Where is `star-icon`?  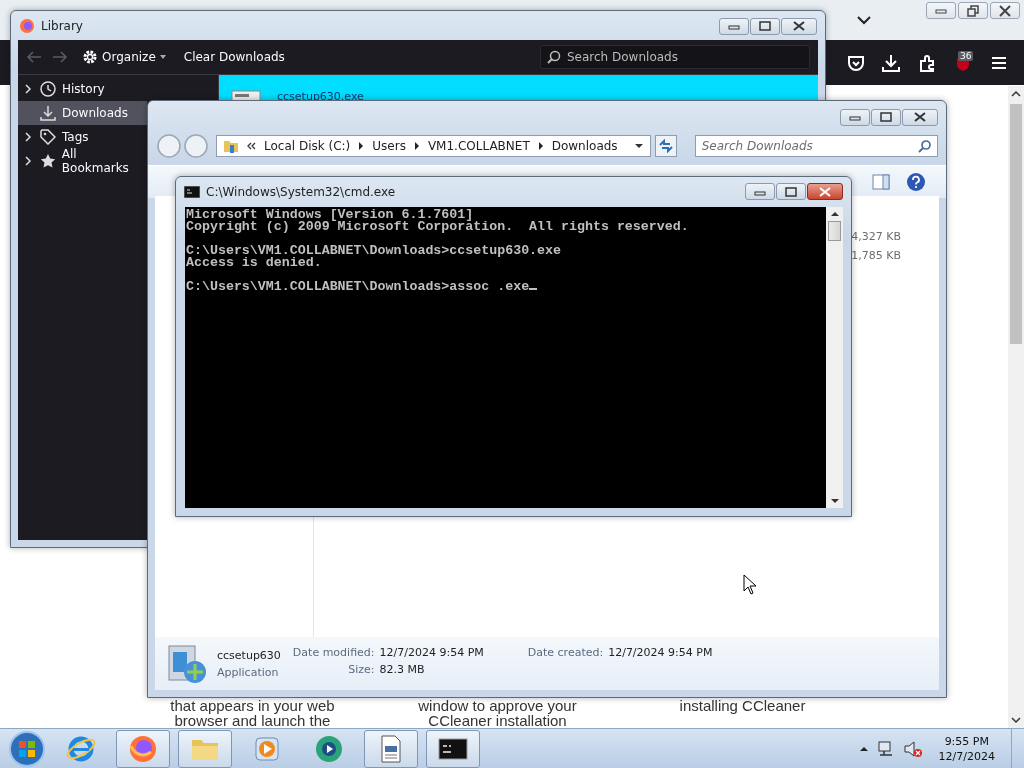 star-icon is located at coordinates (47, 161).